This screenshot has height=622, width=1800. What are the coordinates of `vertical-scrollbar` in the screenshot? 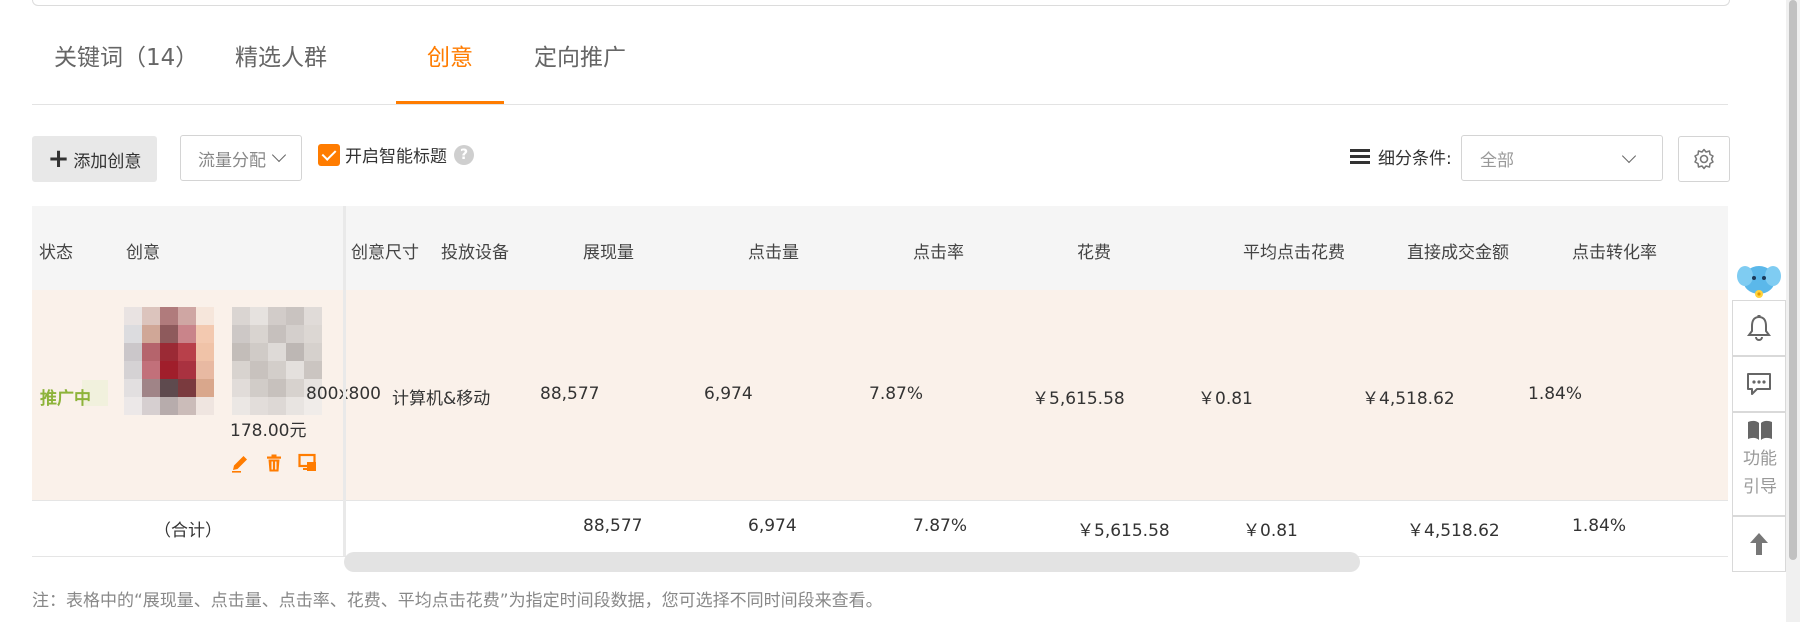 It's located at (1793, 311).